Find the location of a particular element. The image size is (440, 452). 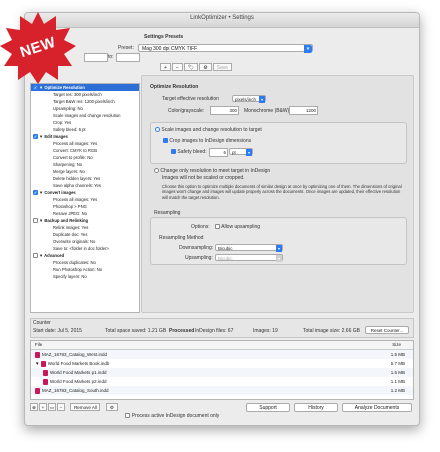

tree-item-label: Overwrite originals: No is located at coordinates (74, 241).